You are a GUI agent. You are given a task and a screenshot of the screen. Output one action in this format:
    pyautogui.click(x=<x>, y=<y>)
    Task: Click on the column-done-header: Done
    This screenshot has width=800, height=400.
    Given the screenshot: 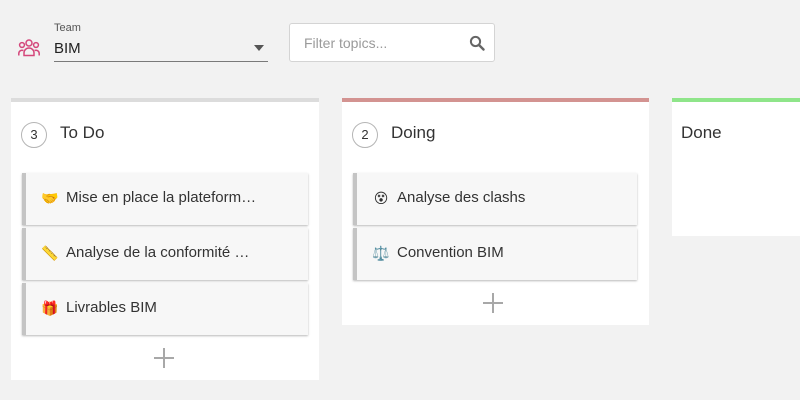 What is the action you would take?
    pyautogui.click(x=736, y=135)
    